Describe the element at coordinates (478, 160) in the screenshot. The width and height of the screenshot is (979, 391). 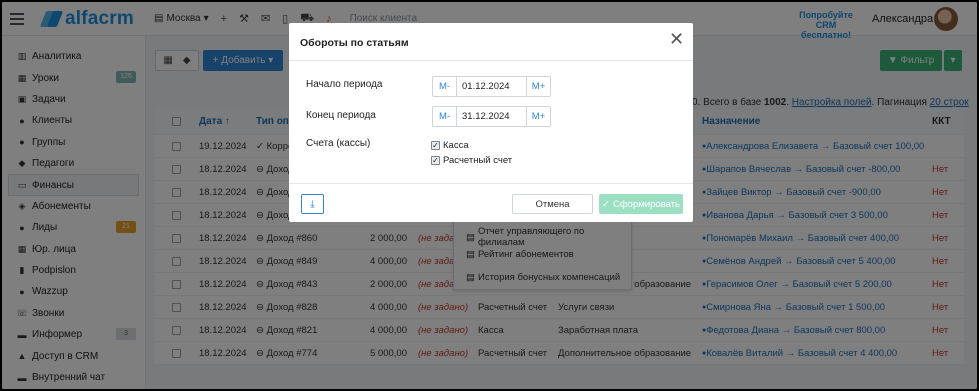
I see `account-checkbox-label: Расчетный счет` at that location.